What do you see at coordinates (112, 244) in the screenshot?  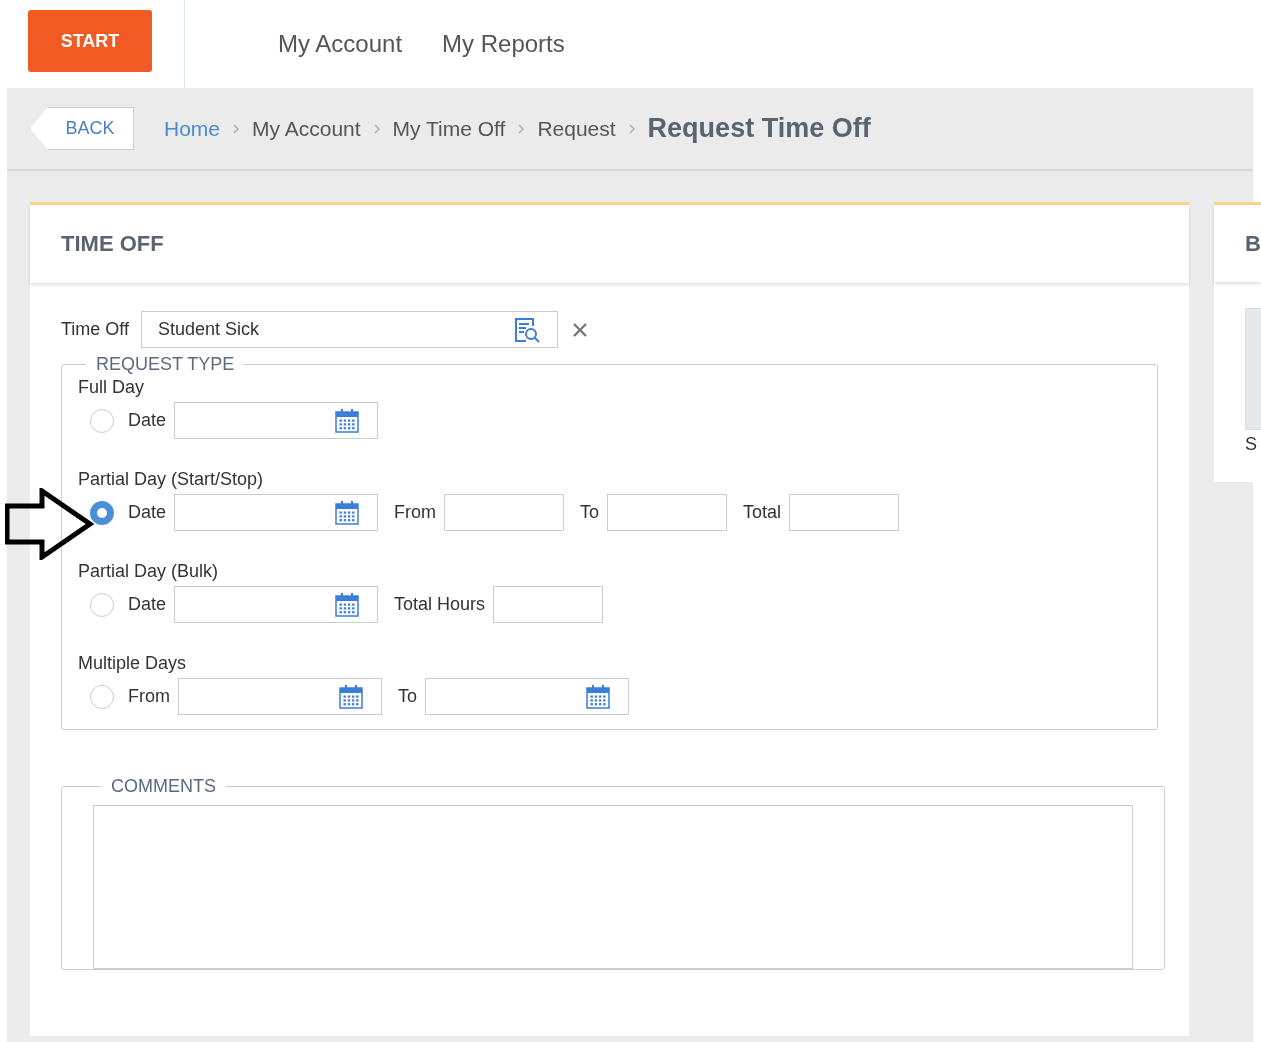 I see `card-title: TIME OFF` at bounding box center [112, 244].